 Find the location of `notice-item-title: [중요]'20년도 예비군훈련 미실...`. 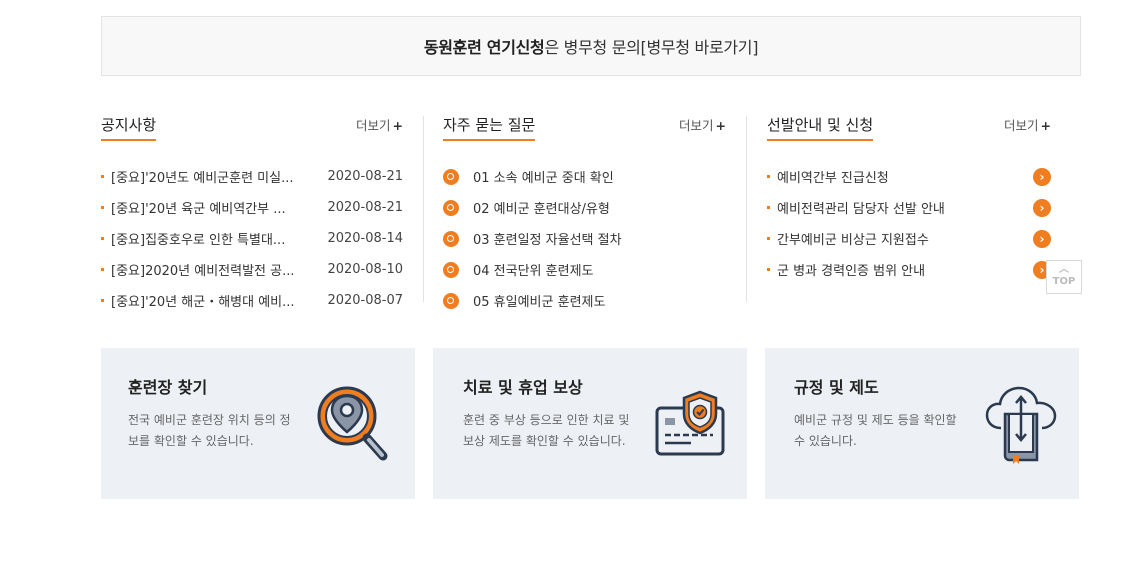

notice-item-title: [중요]'20년도 예비군훈련 미실... is located at coordinates (202, 178).